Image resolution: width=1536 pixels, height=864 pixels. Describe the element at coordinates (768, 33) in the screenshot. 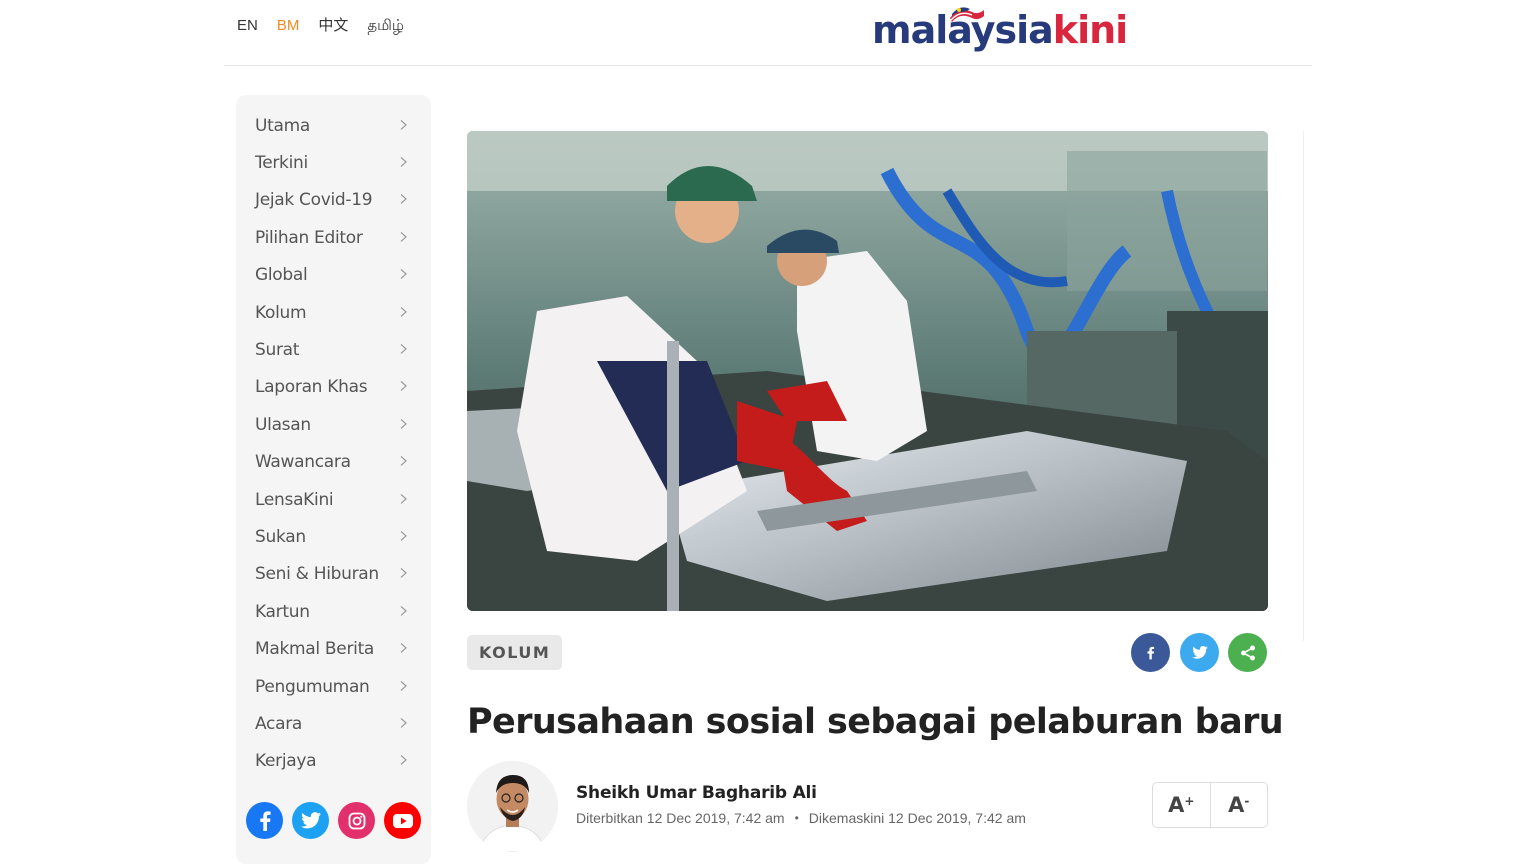

I see `top-bar: EN BM 中文 தமிழ் malaysiakini` at that location.